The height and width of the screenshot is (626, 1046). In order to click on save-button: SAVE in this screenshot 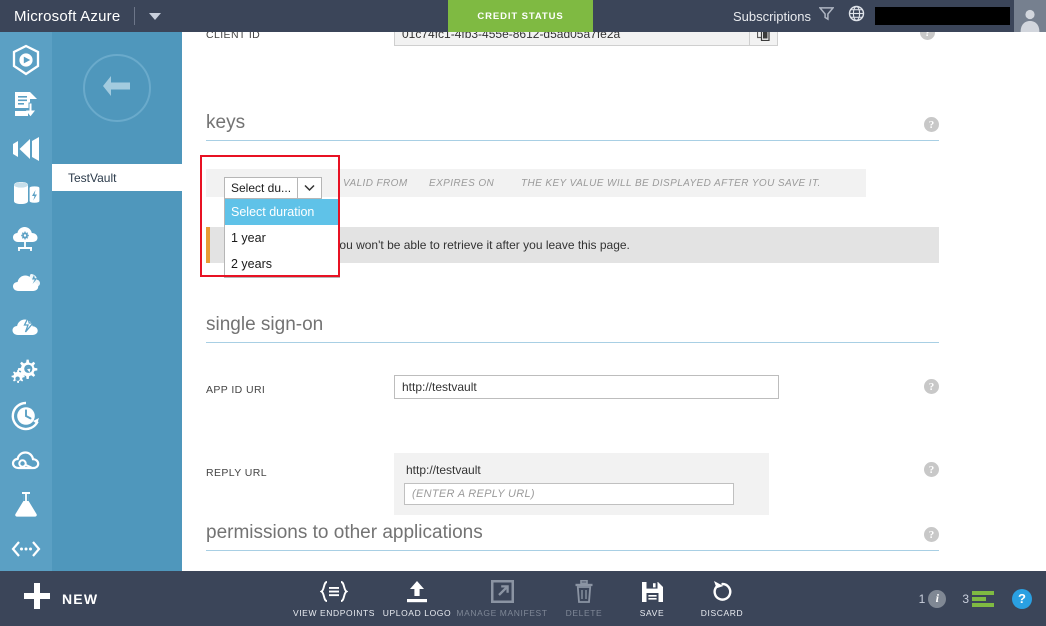, I will do `click(652, 598)`.